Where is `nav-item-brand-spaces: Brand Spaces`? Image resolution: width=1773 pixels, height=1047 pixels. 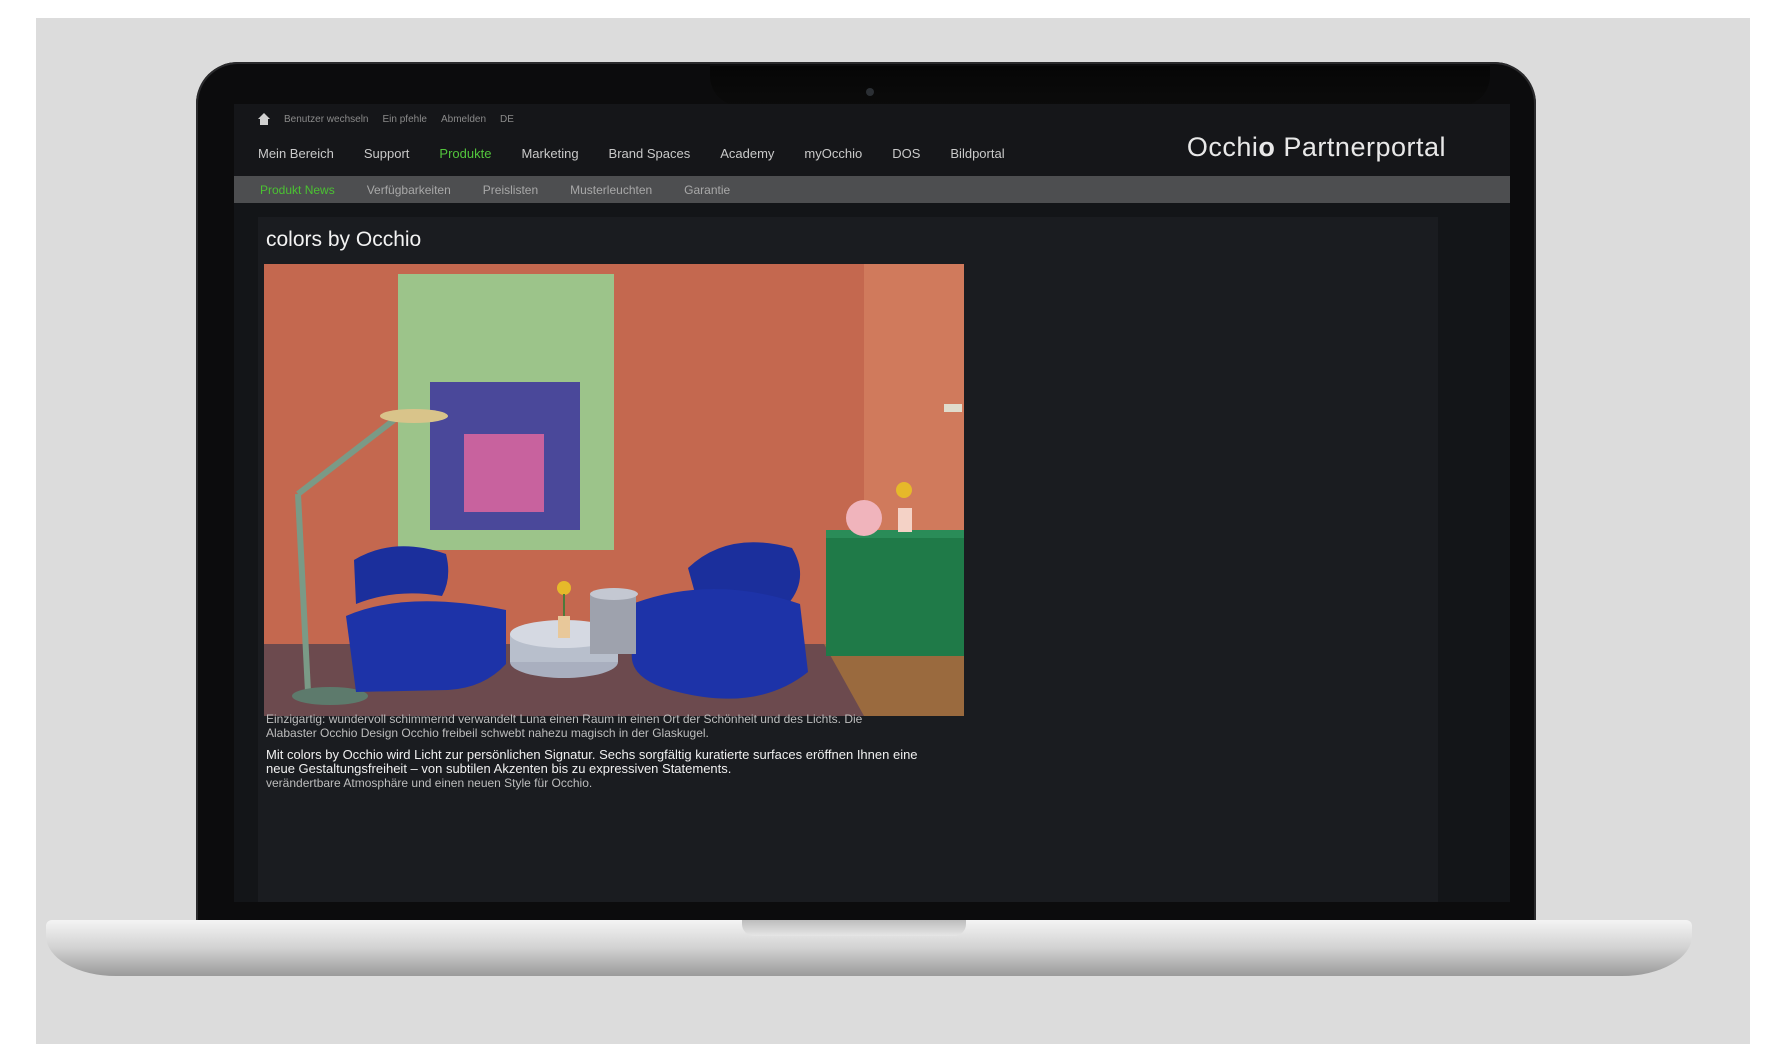
nav-item-brand-spaces: Brand Spaces is located at coordinates (650, 153).